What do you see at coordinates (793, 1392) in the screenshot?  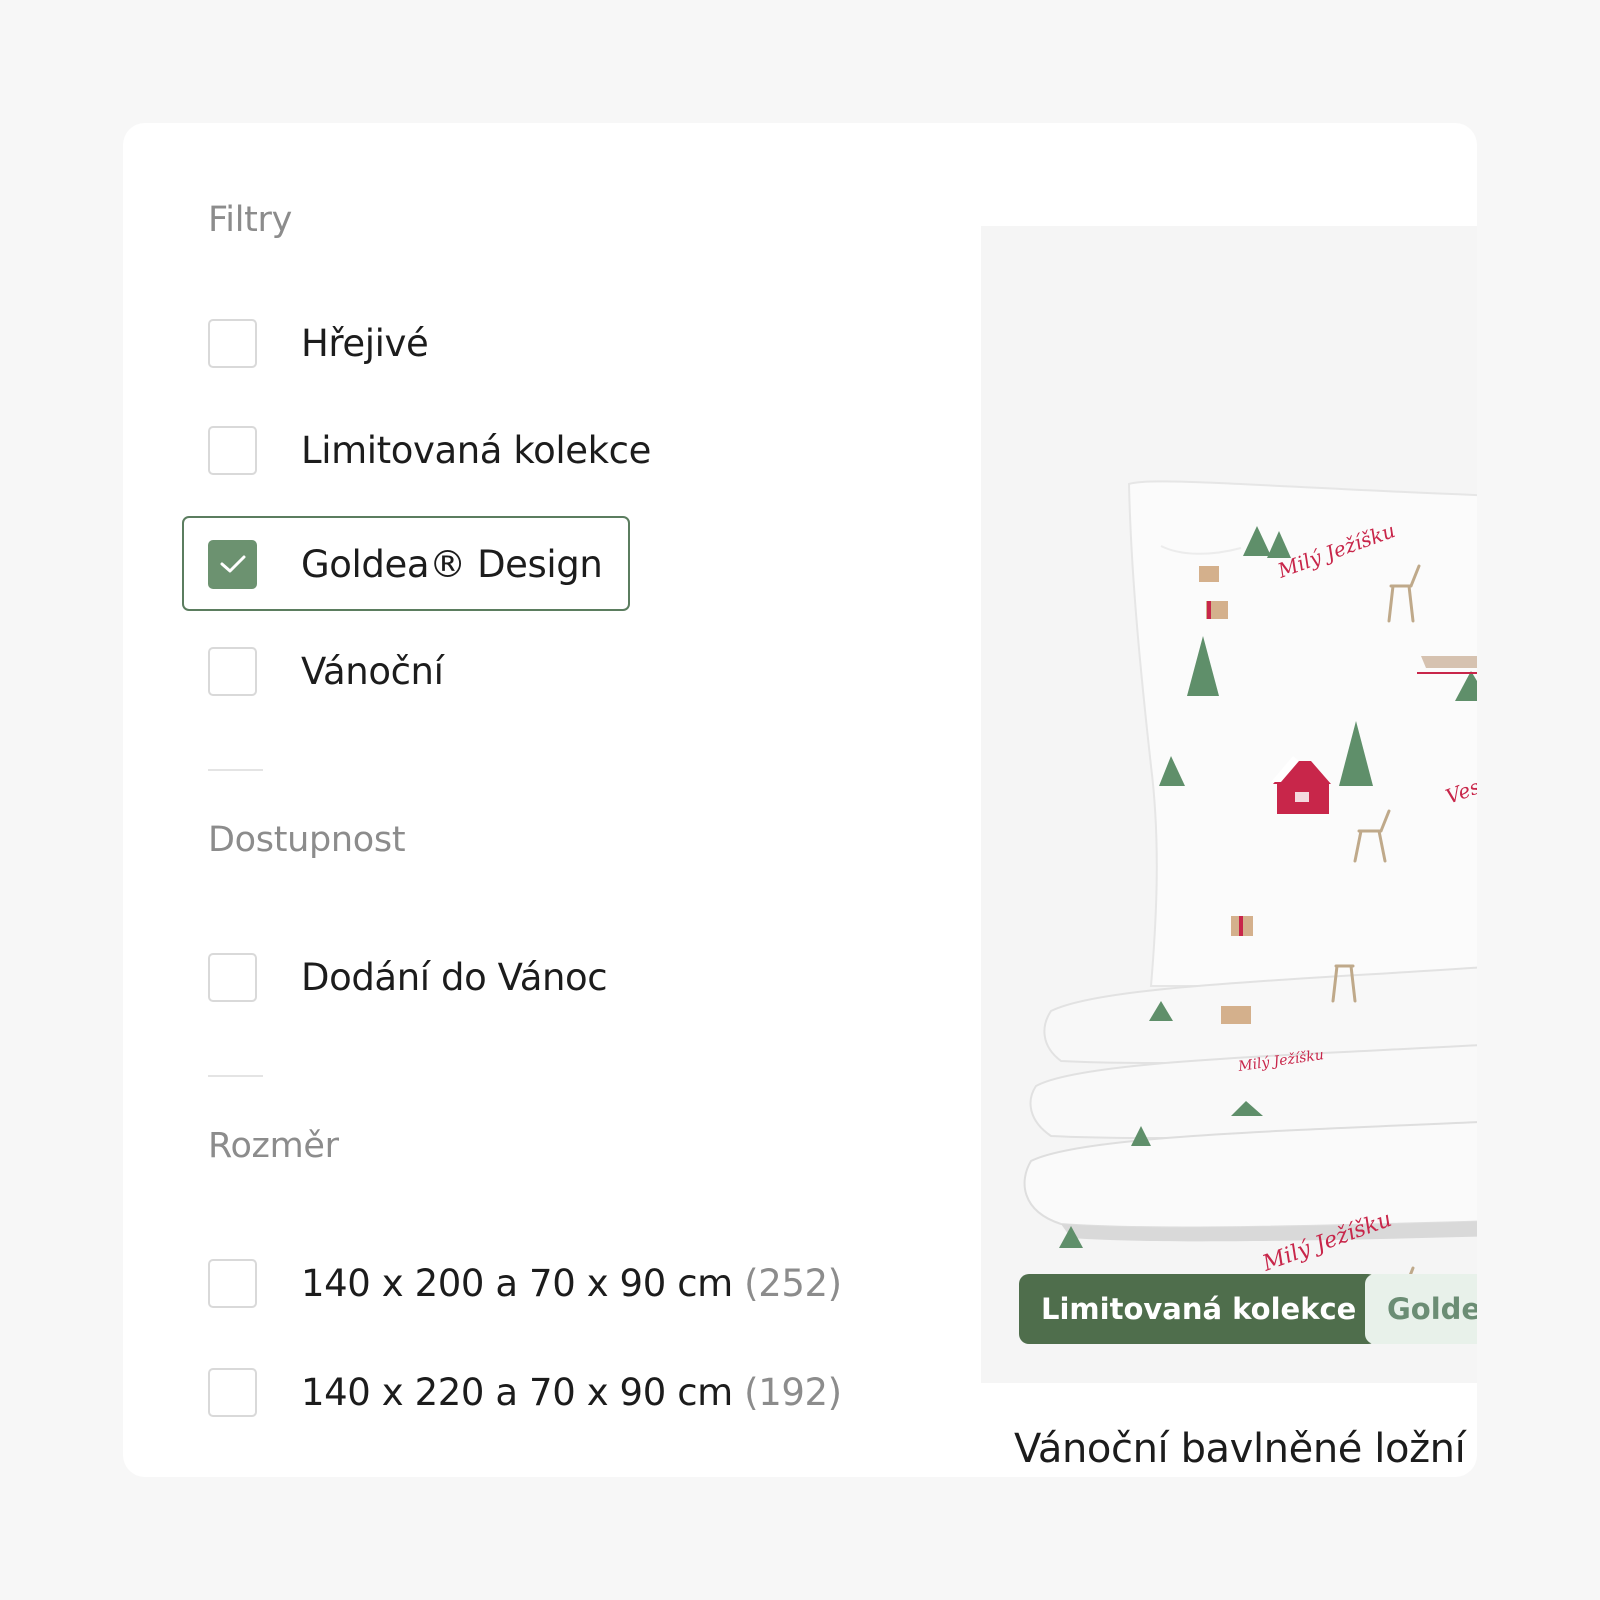 I see `size-count: (192)` at bounding box center [793, 1392].